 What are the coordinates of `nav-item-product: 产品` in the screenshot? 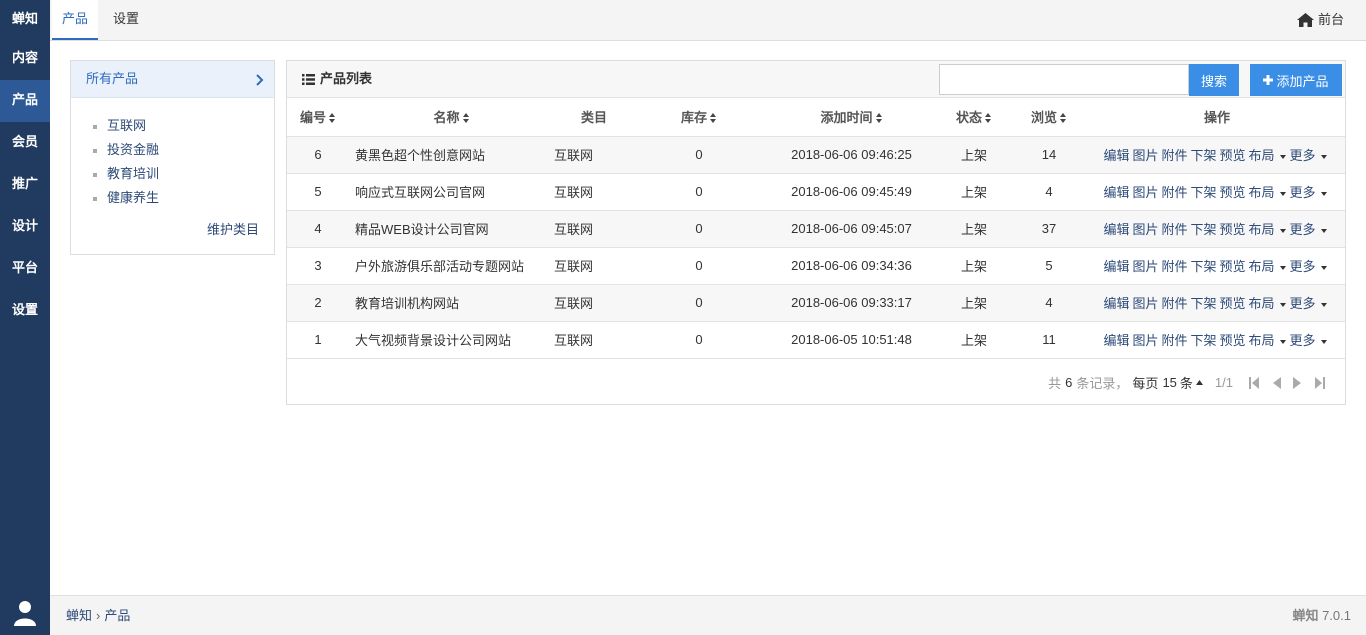 It's located at (25, 101).